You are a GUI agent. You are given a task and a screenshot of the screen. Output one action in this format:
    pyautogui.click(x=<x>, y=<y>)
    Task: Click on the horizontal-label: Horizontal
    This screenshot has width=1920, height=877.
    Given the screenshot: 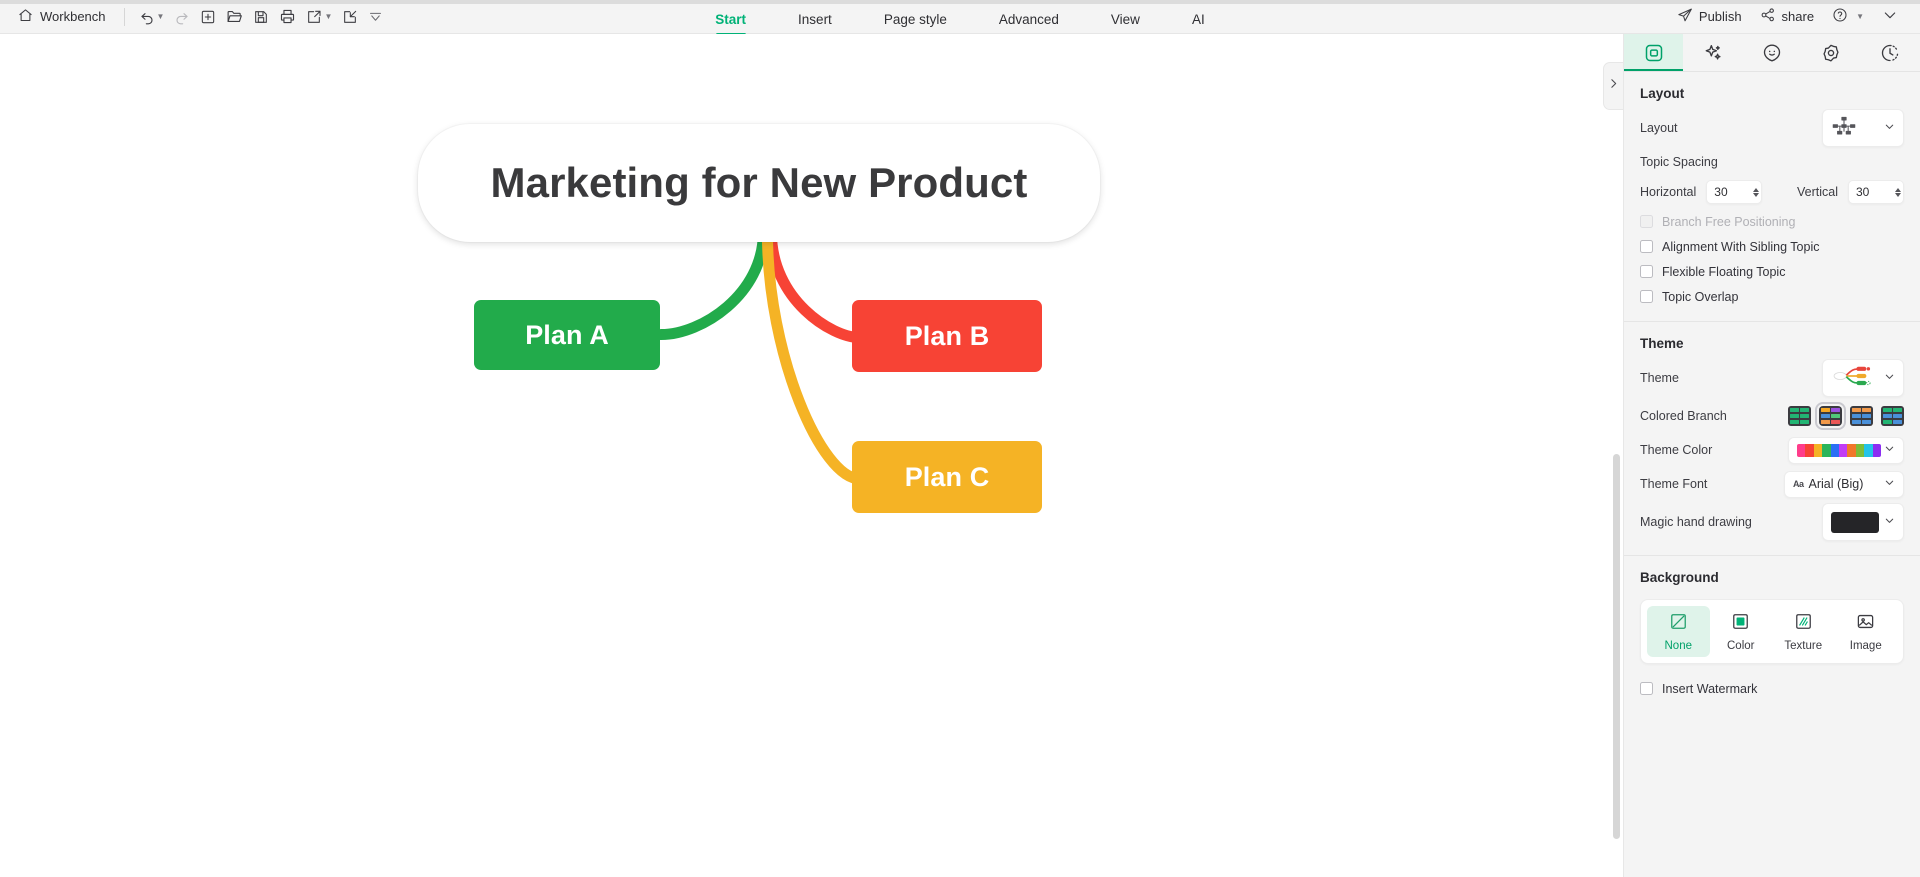 What is the action you would take?
    pyautogui.click(x=1668, y=192)
    